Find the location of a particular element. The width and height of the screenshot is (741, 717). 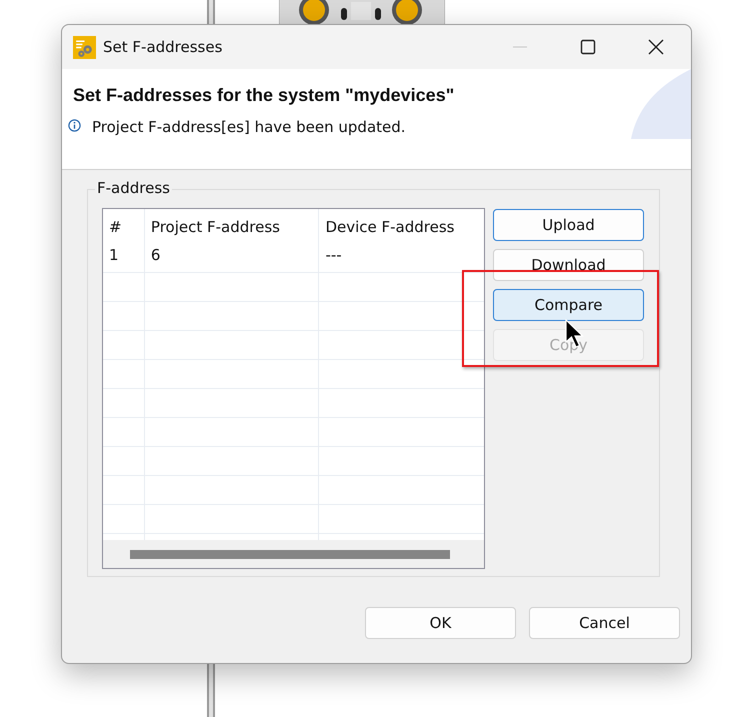

column-header: Project F-address is located at coordinates (232, 226).